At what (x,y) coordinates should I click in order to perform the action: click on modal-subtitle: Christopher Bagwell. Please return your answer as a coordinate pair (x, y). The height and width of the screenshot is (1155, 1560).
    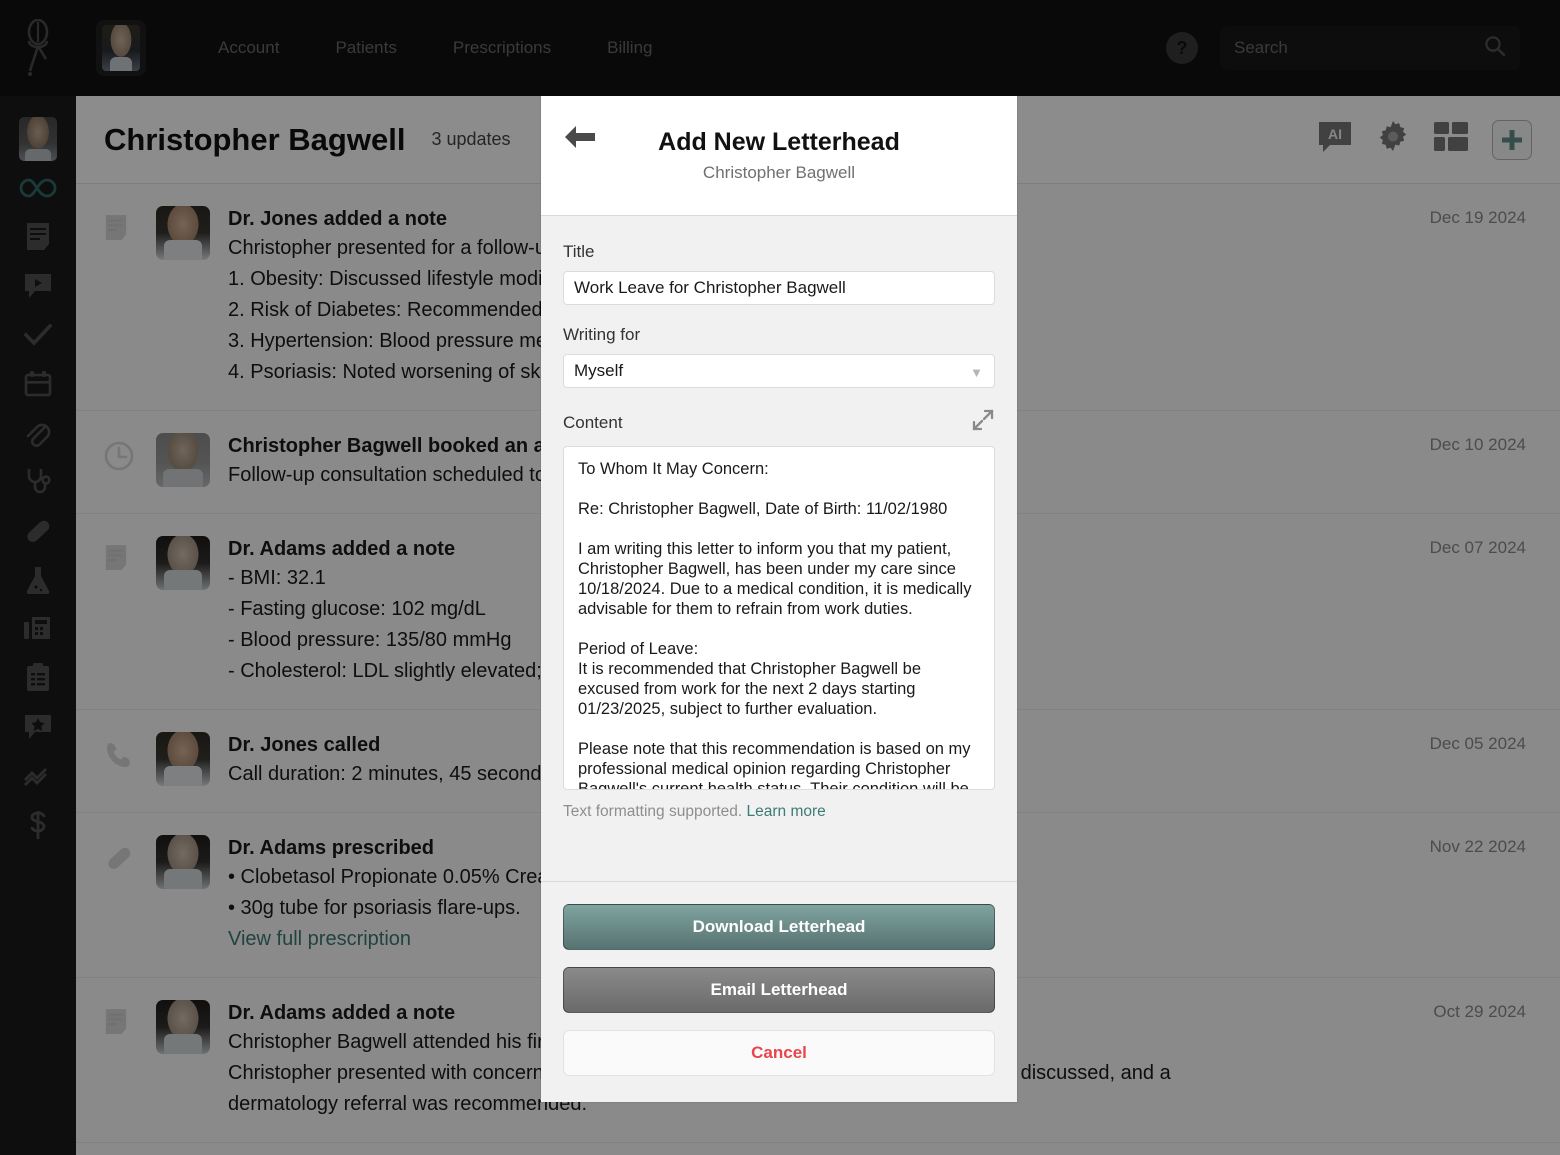
    Looking at the image, I should click on (779, 172).